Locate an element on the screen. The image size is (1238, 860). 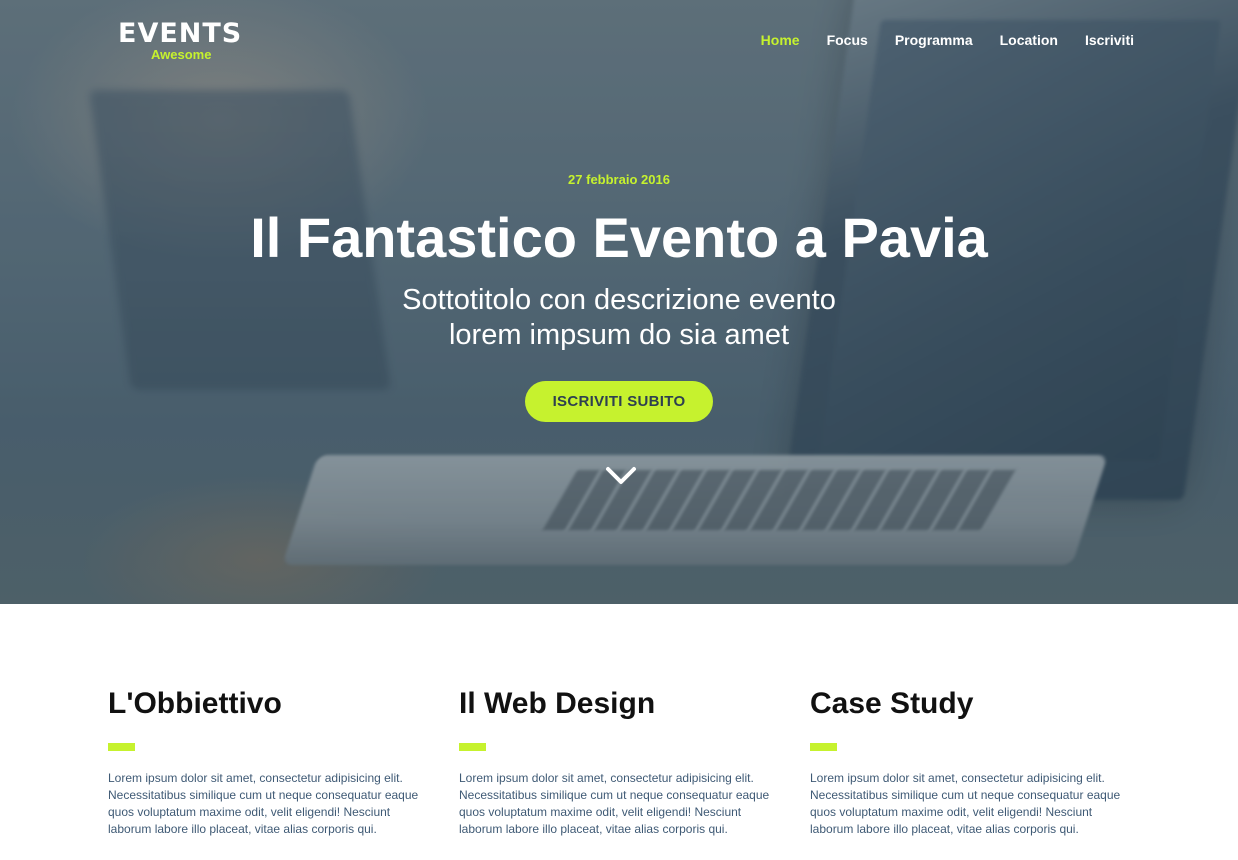
hero-subtitle-line-1: Sottotitolo con descrizione evento is located at coordinates (619, 300).